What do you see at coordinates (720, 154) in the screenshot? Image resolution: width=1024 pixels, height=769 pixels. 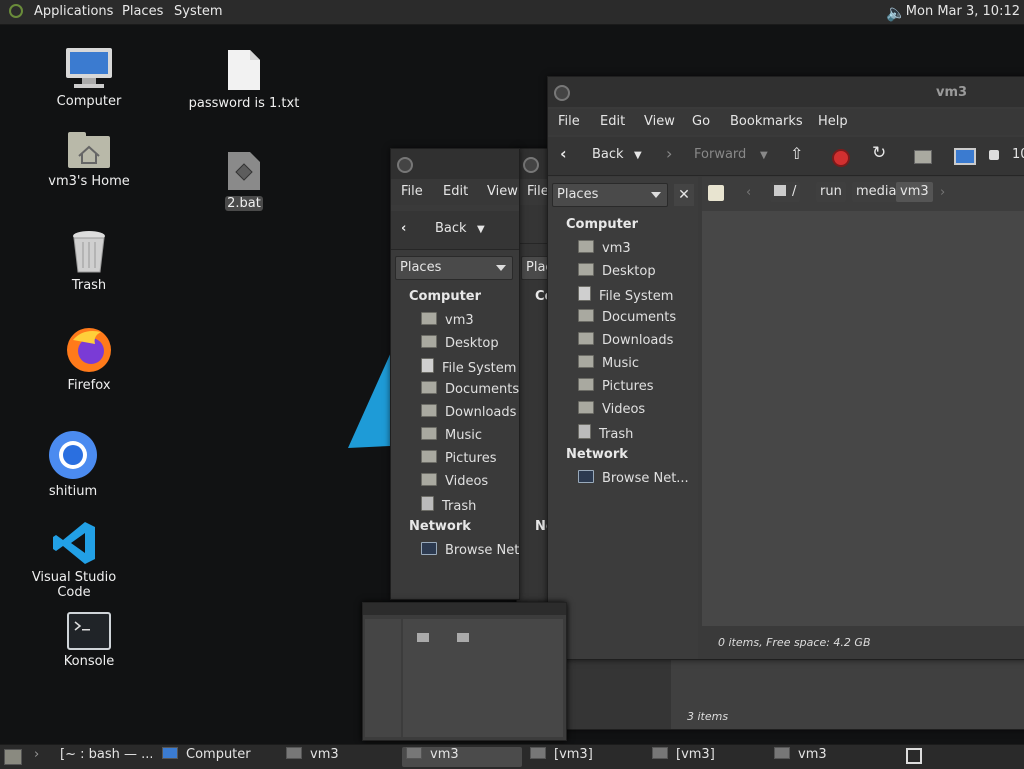 I see `forward-button: Forward` at bounding box center [720, 154].